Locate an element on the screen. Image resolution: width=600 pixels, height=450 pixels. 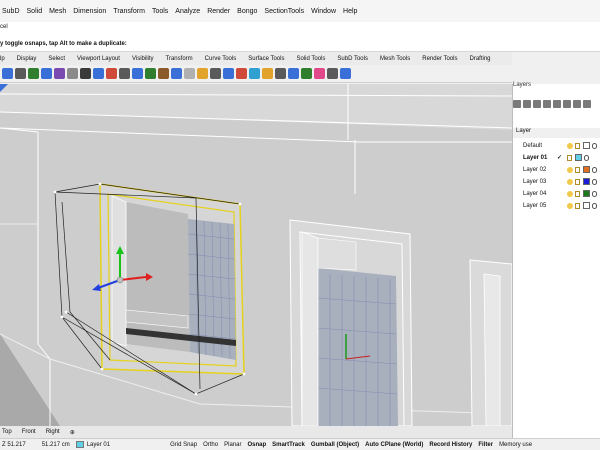
status-toggle: Ortho is located at coordinates (210, 445).